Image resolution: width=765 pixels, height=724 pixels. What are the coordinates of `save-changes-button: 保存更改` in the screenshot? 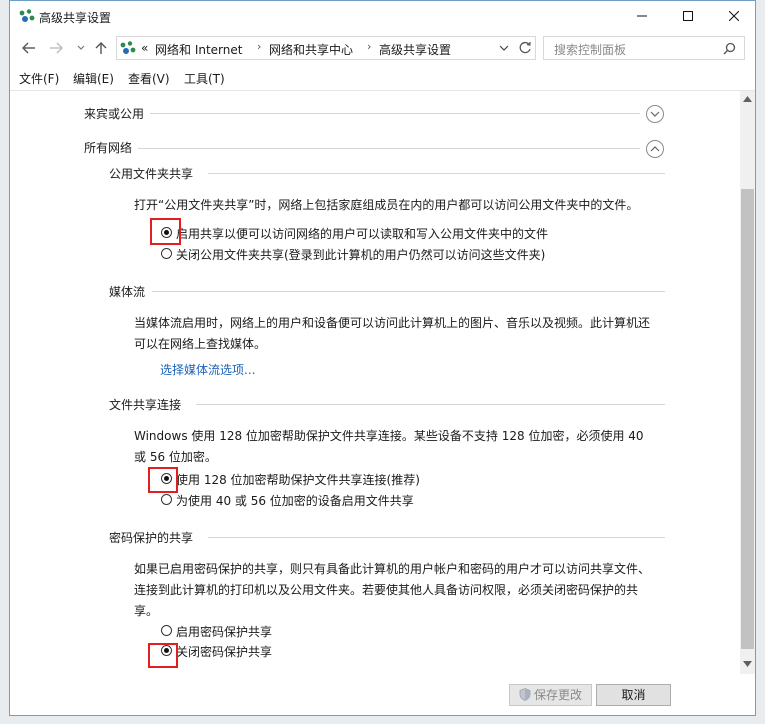 It's located at (550, 695).